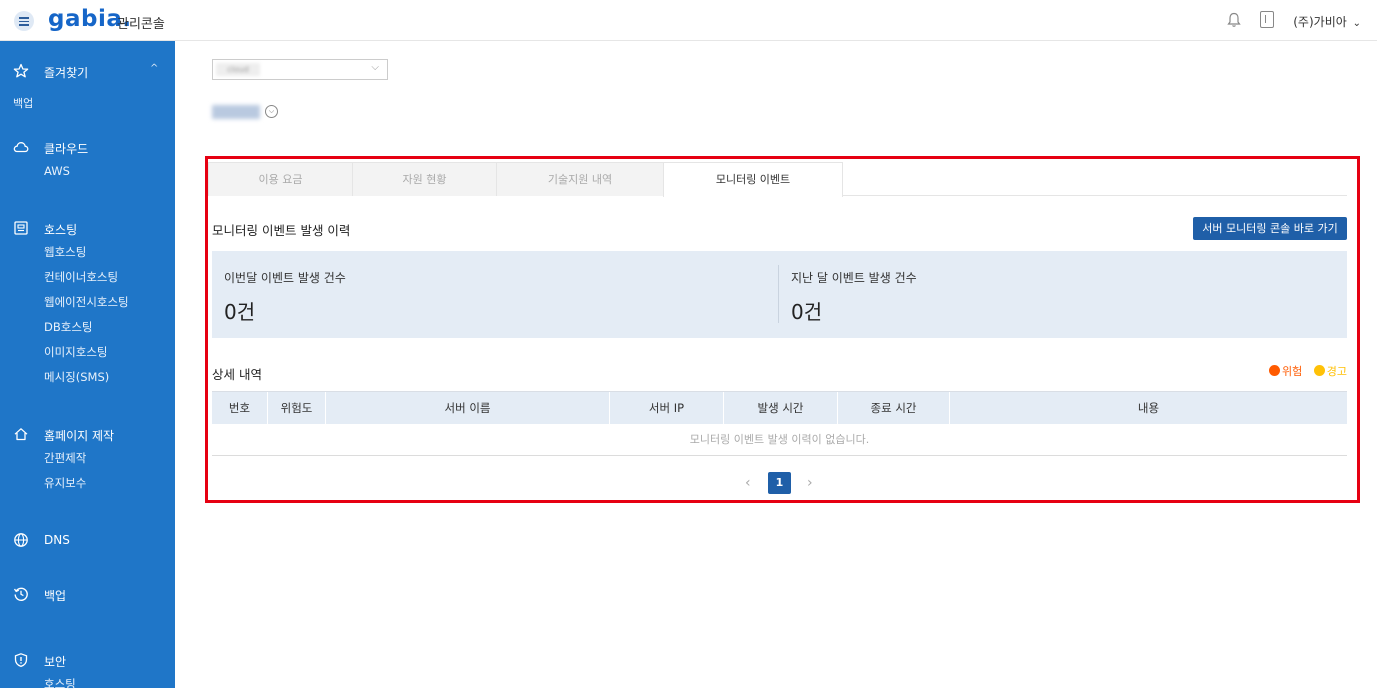 The height and width of the screenshot is (697, 1377). Describe the element at coordinates (424, 179) in the screenshot. I see `tab-resource-status: 자원 현황` at that location.